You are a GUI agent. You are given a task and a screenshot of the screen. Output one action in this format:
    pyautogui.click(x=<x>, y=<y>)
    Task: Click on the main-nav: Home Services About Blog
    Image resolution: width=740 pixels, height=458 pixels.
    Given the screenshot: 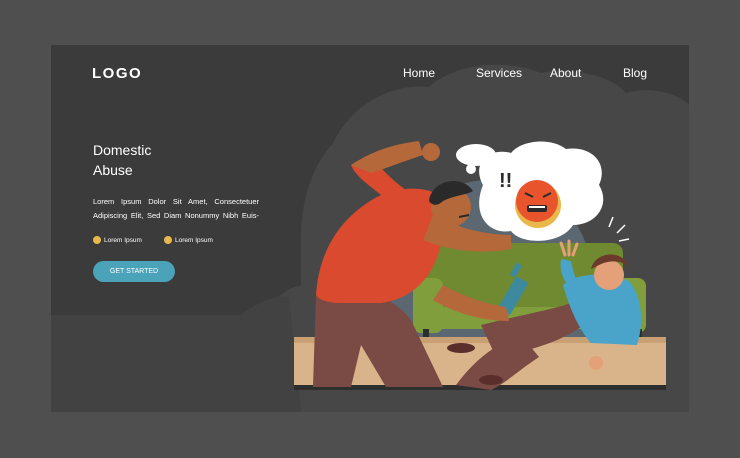 What is the action you would take?
    pyautogui.click(x=370, y=74)
    